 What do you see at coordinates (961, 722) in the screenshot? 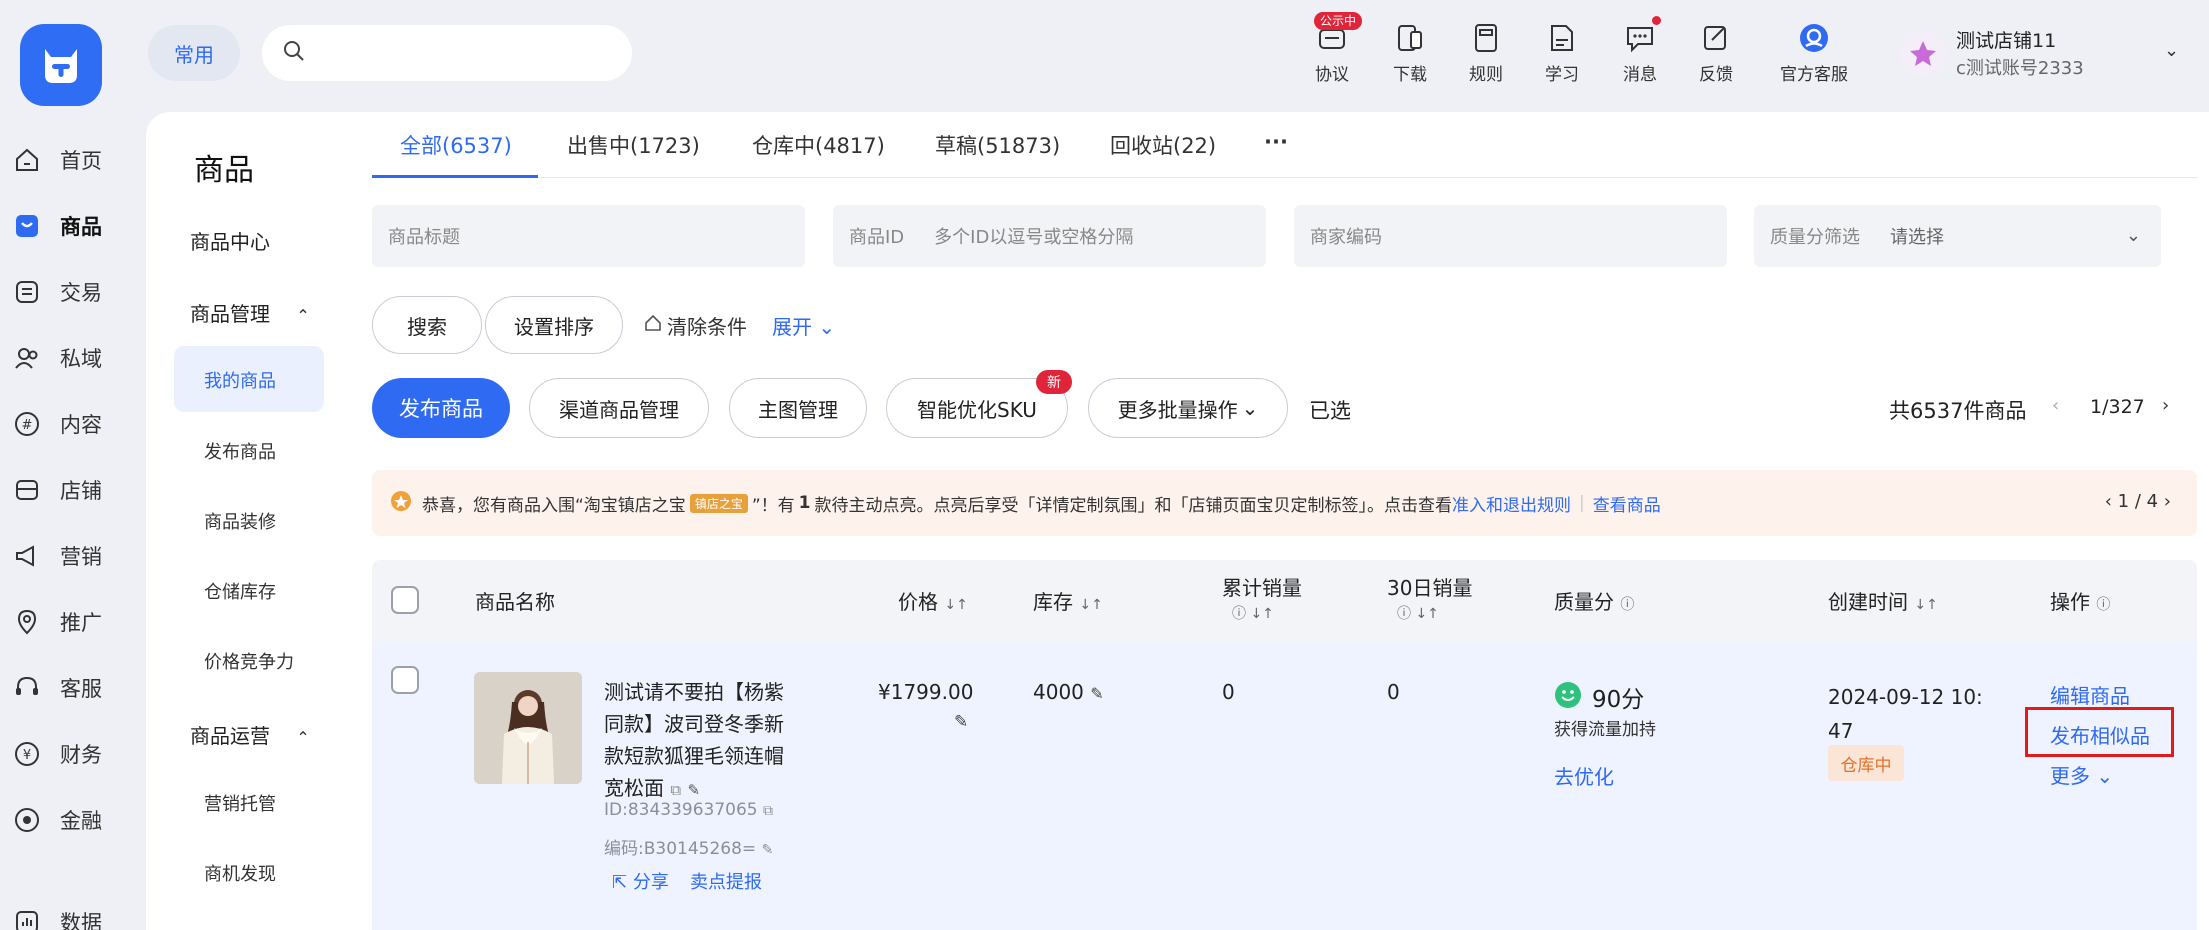
I see `edit-price-icon: ✎` at bounding box center [961, 722].